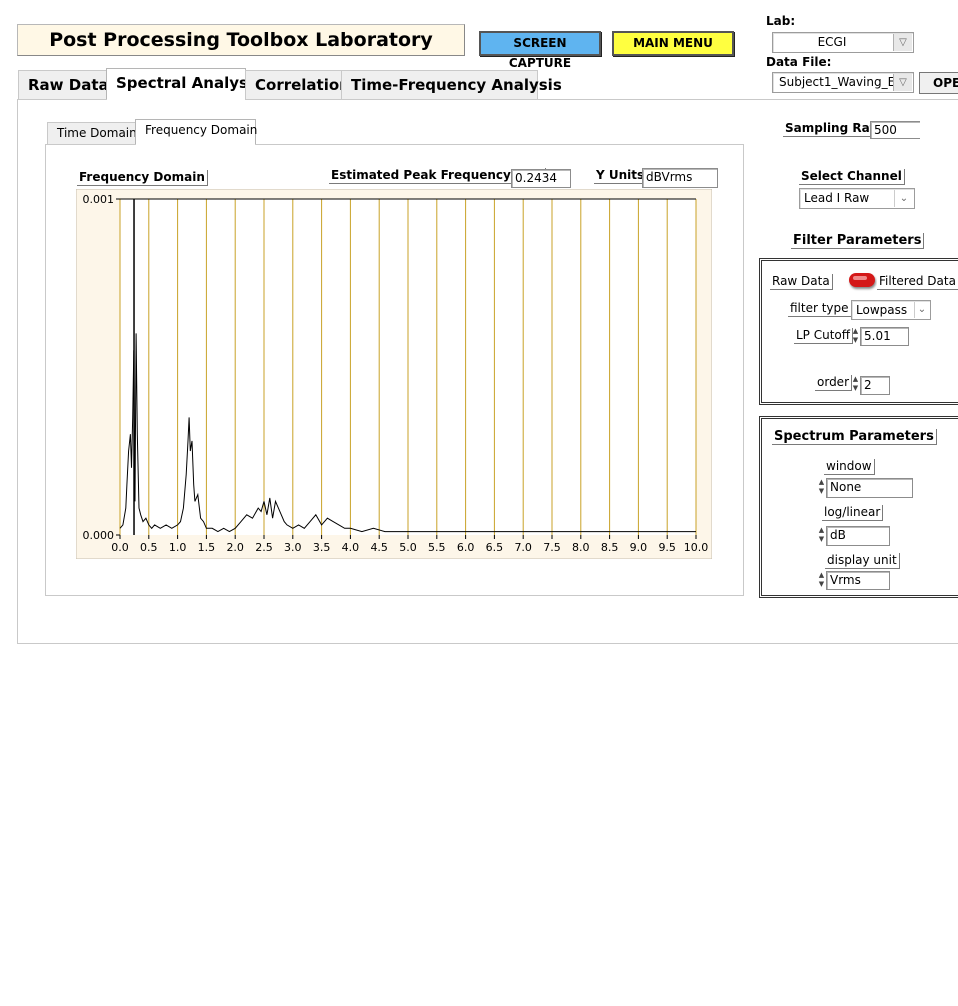 The image size is (958, 1006). I want to click on open-button: OPEN, so click(938, 83).